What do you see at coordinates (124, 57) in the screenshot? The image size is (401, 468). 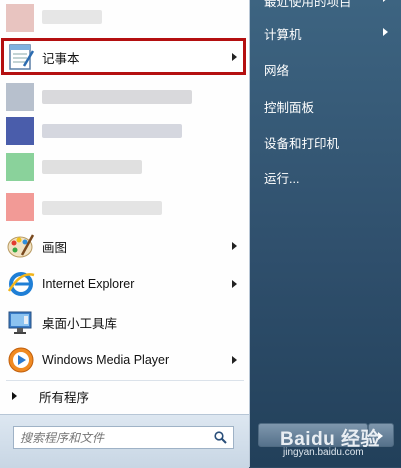 I see `menu-item-notepad: 记事本` at bounding box center [124, 57].